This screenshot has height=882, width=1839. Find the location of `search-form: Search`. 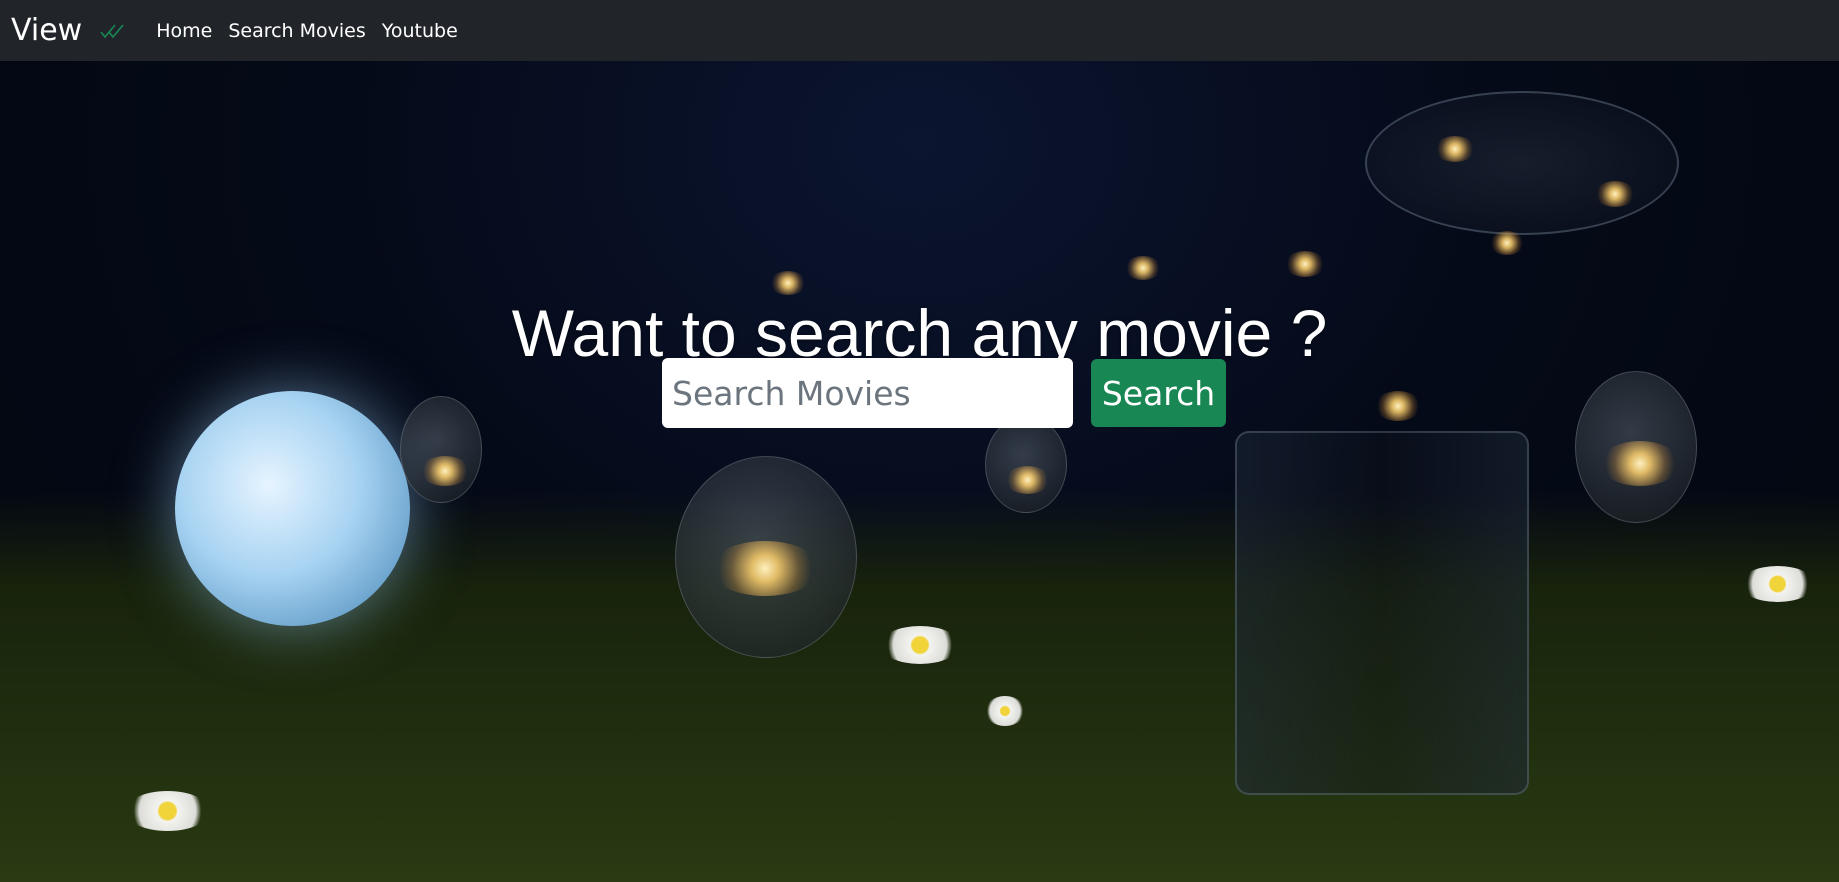

search-form: Search is located at coordinates (944, 393).